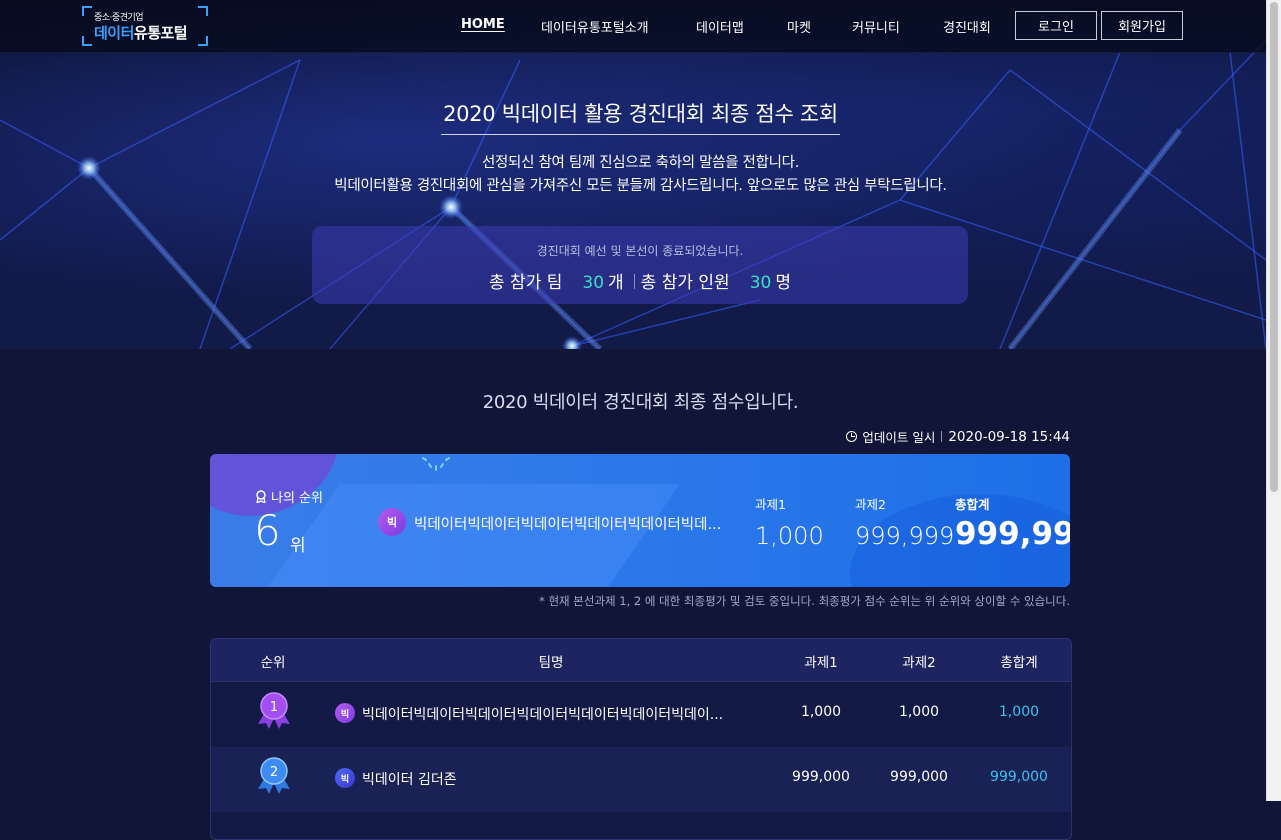 The width and height of the screenshot is (1281, 840). What do you see at coordinates (1012, 534) in the screenshot?
I see `total-score: 999,999` at bounding box center [1012, 534].